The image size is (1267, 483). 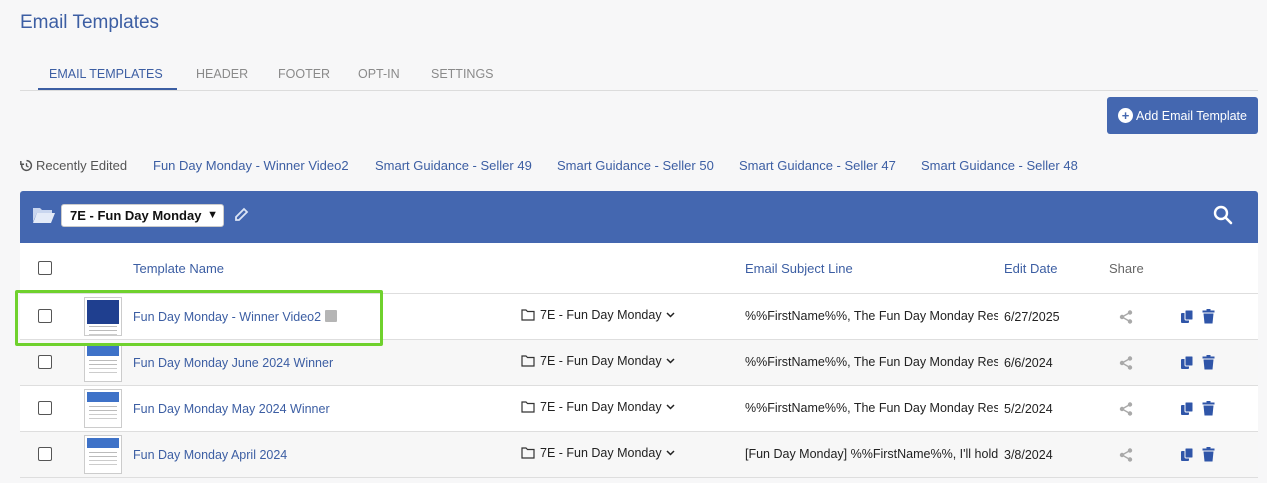 What do you see at coordinates (210, 455) in the screenshot?
I see `template-name-link: Fun Day Monday April 2024` at bounding box center [210, 455].